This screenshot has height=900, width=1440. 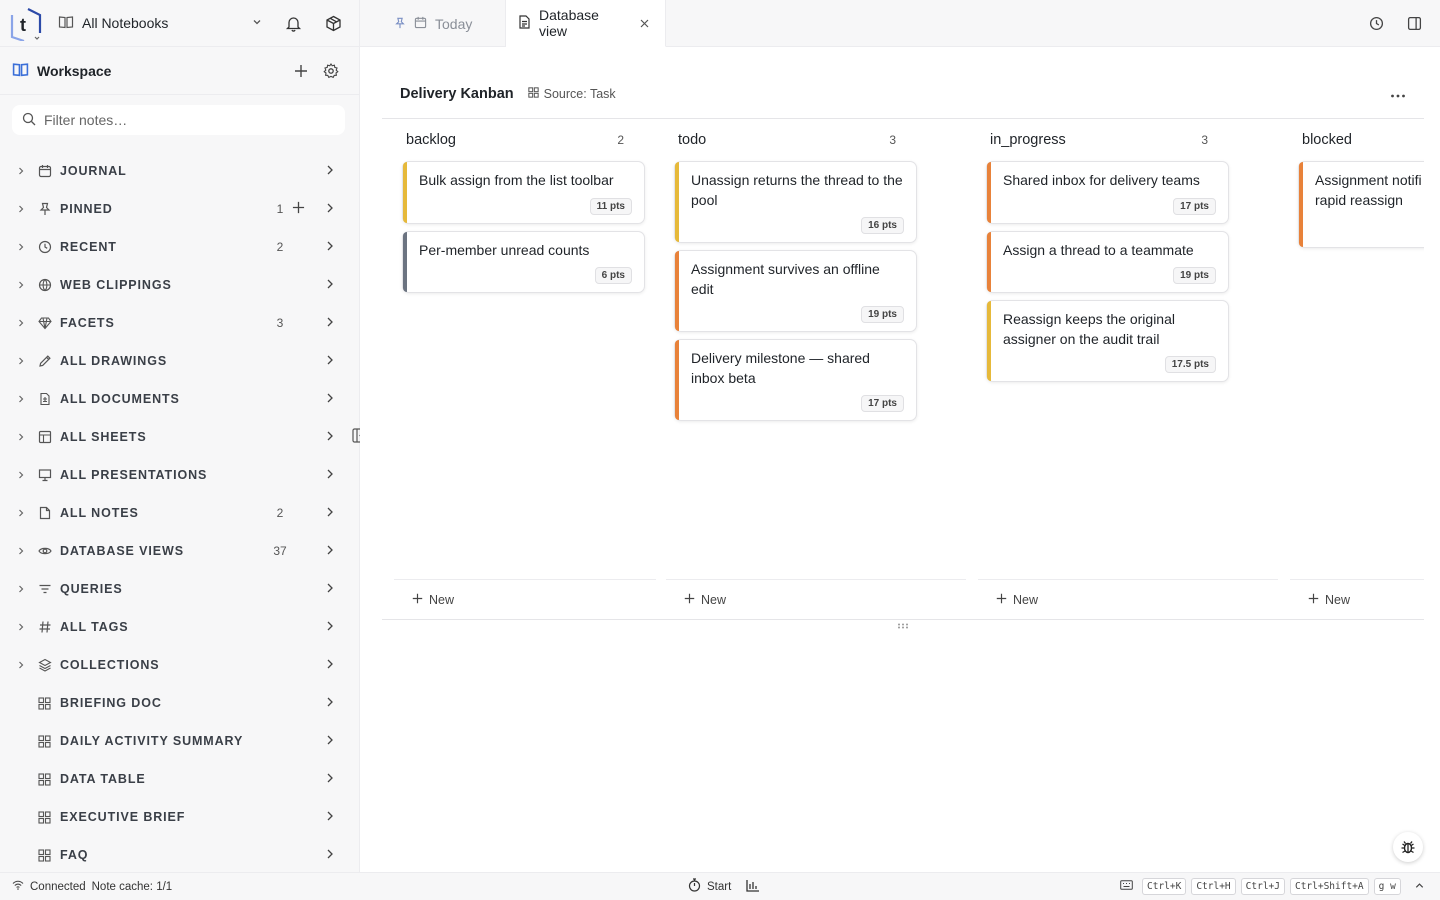 I want to click on toggle-right-panel-icon, so click(x=1414, y=23).